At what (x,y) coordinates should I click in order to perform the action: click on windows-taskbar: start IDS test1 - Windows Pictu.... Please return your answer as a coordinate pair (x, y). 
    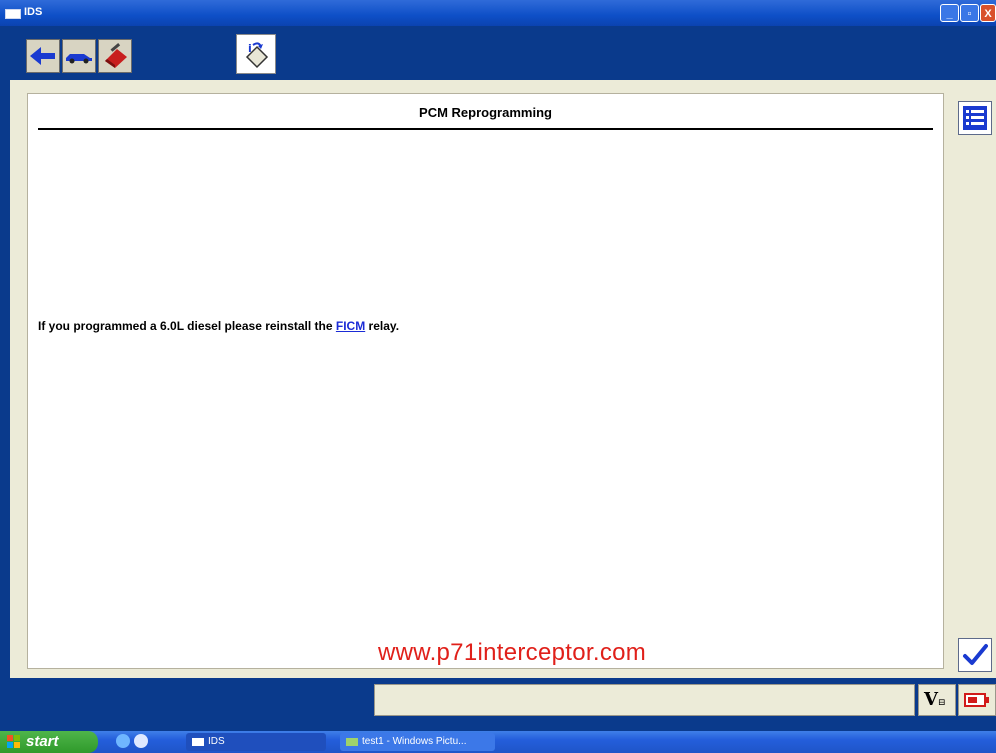
    Looking at the image, I should click on (498, 742).